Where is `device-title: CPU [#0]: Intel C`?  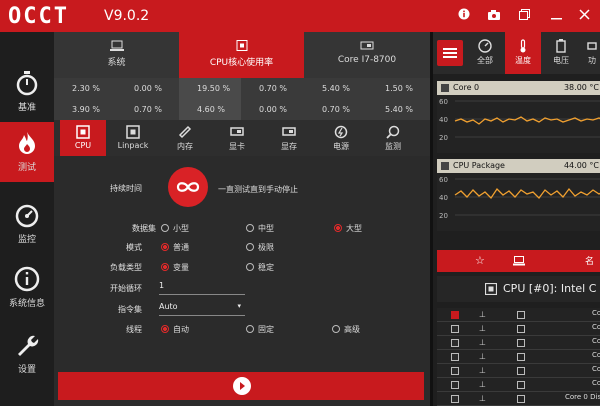
device-title: CPU [#0]: Intel C is located at coordinates (518, 289).